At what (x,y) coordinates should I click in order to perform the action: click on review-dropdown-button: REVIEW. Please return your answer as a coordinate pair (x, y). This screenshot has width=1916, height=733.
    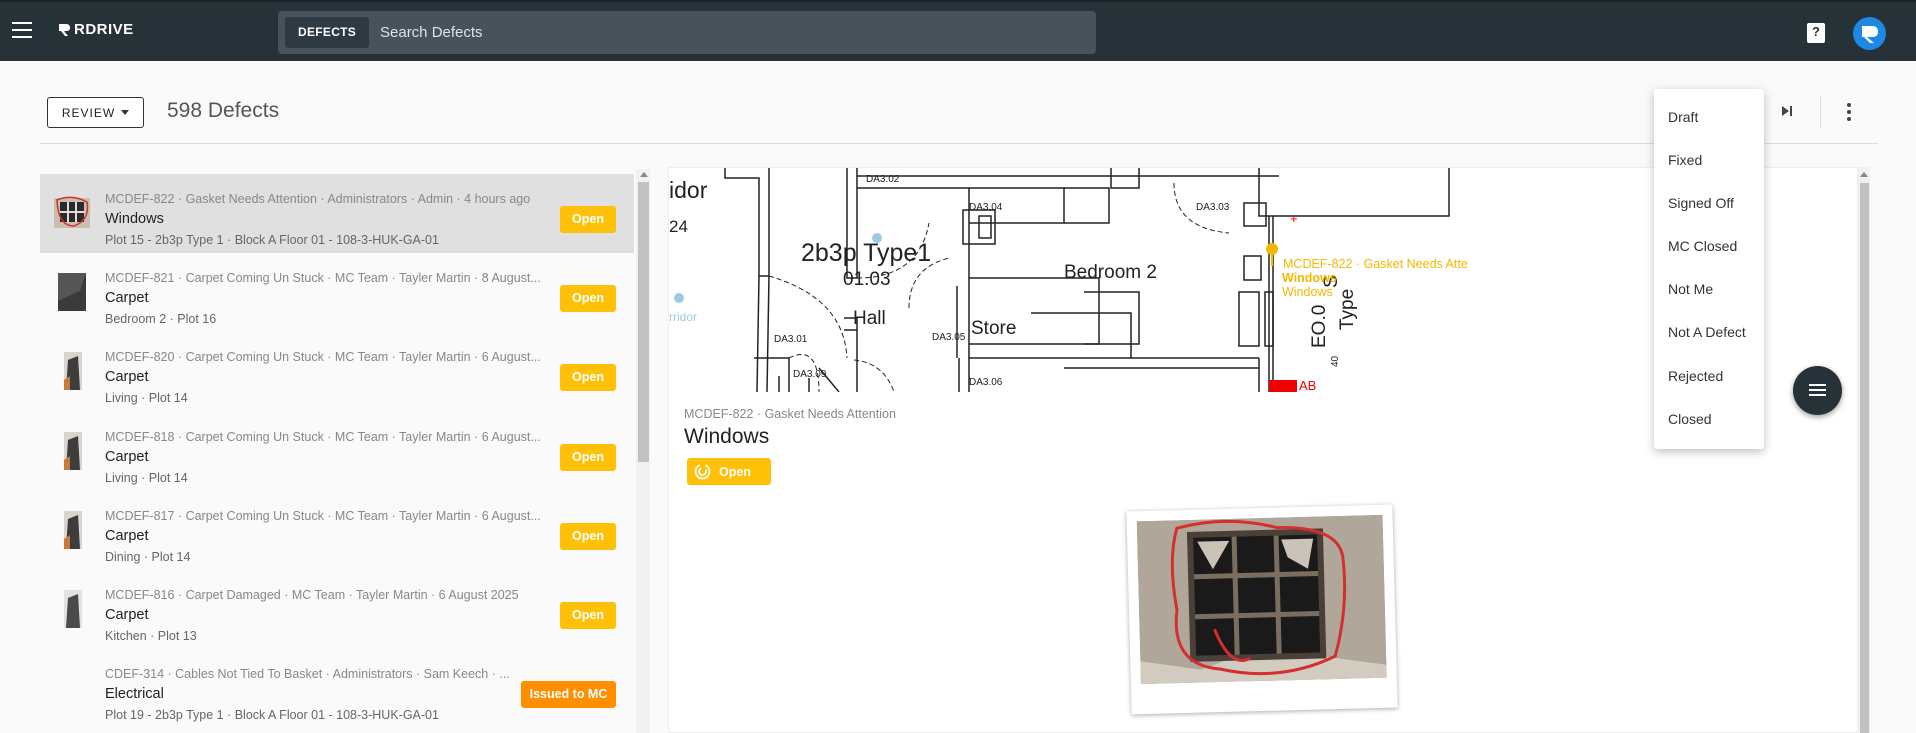
    Looking at the image, I should click on (95, 112).